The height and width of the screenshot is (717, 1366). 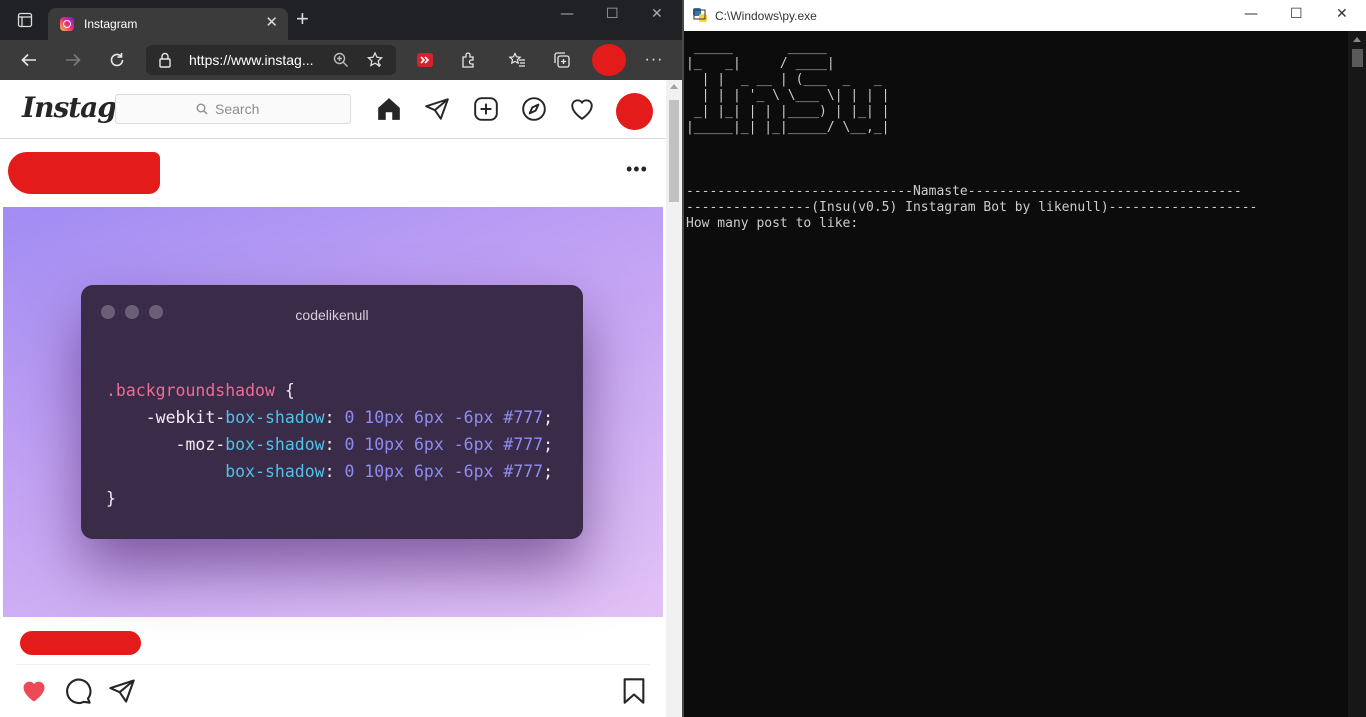 I want to click on back-arrow-icon, so click(x=28, y=60).